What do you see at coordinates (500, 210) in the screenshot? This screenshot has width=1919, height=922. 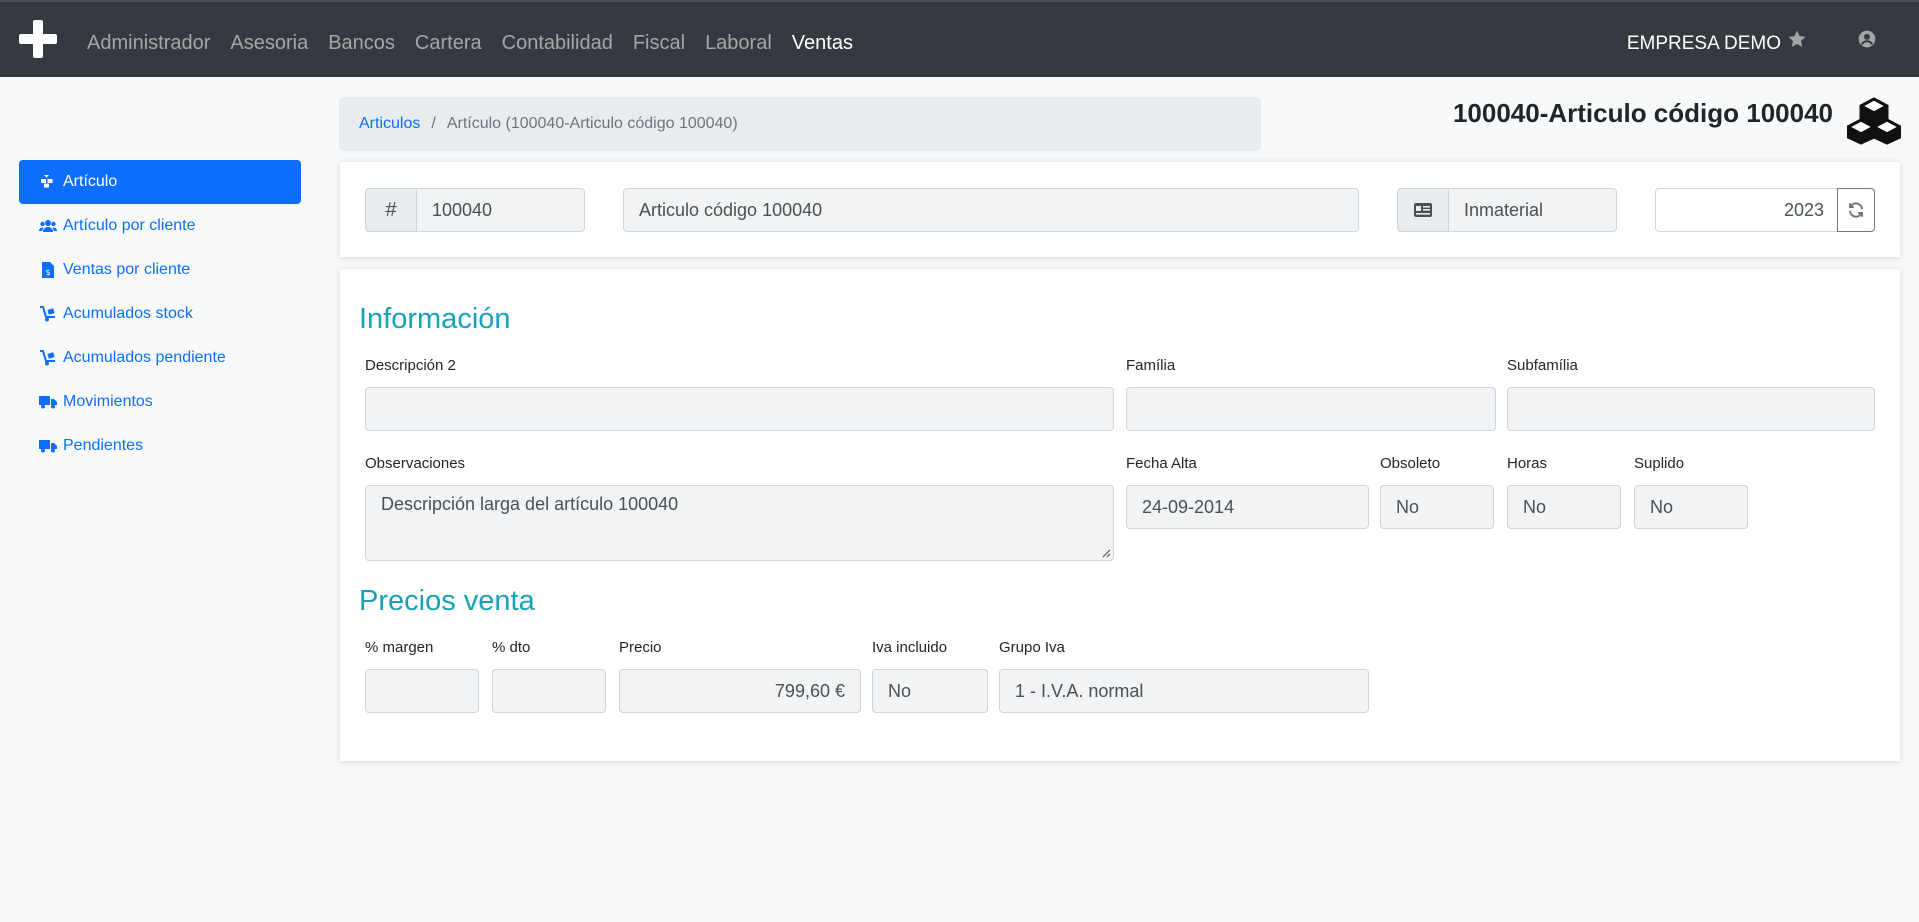 I see `code-field: 100040` at bounding box center [500, 210].